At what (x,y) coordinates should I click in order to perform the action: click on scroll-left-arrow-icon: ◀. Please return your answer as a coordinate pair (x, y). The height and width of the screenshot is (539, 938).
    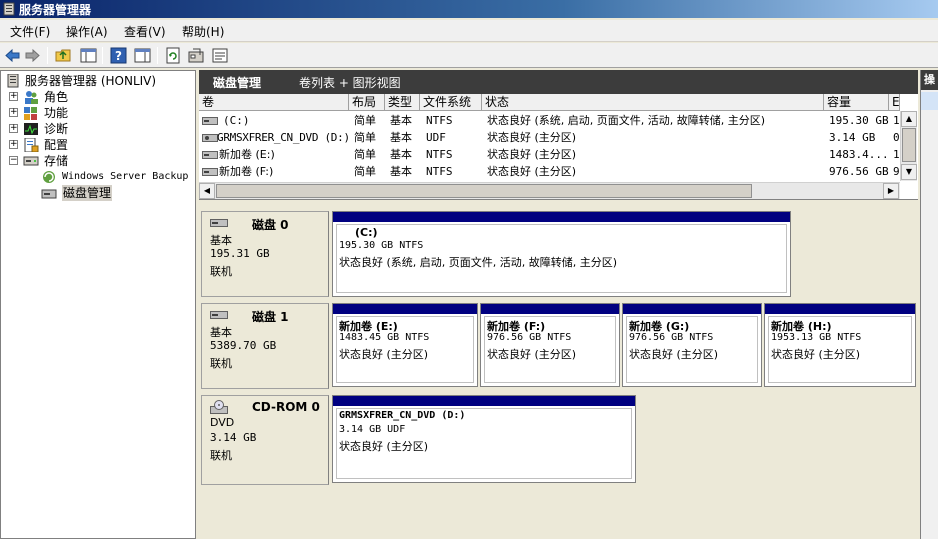
    Looking at the image, I should click on (207, 191).